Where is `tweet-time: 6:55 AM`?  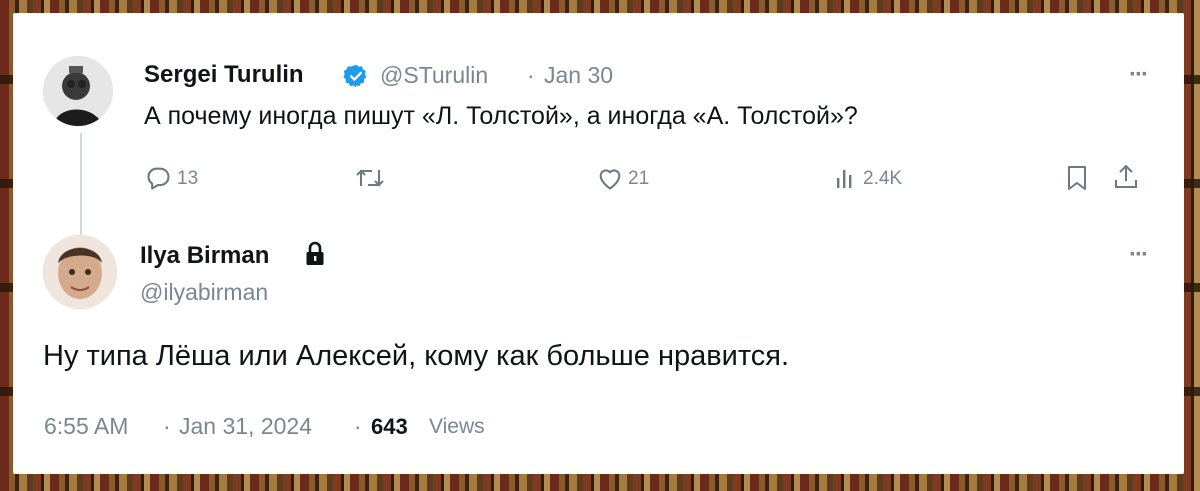 tweet-time: 6:55 AM is located at coordinates (86, 426).